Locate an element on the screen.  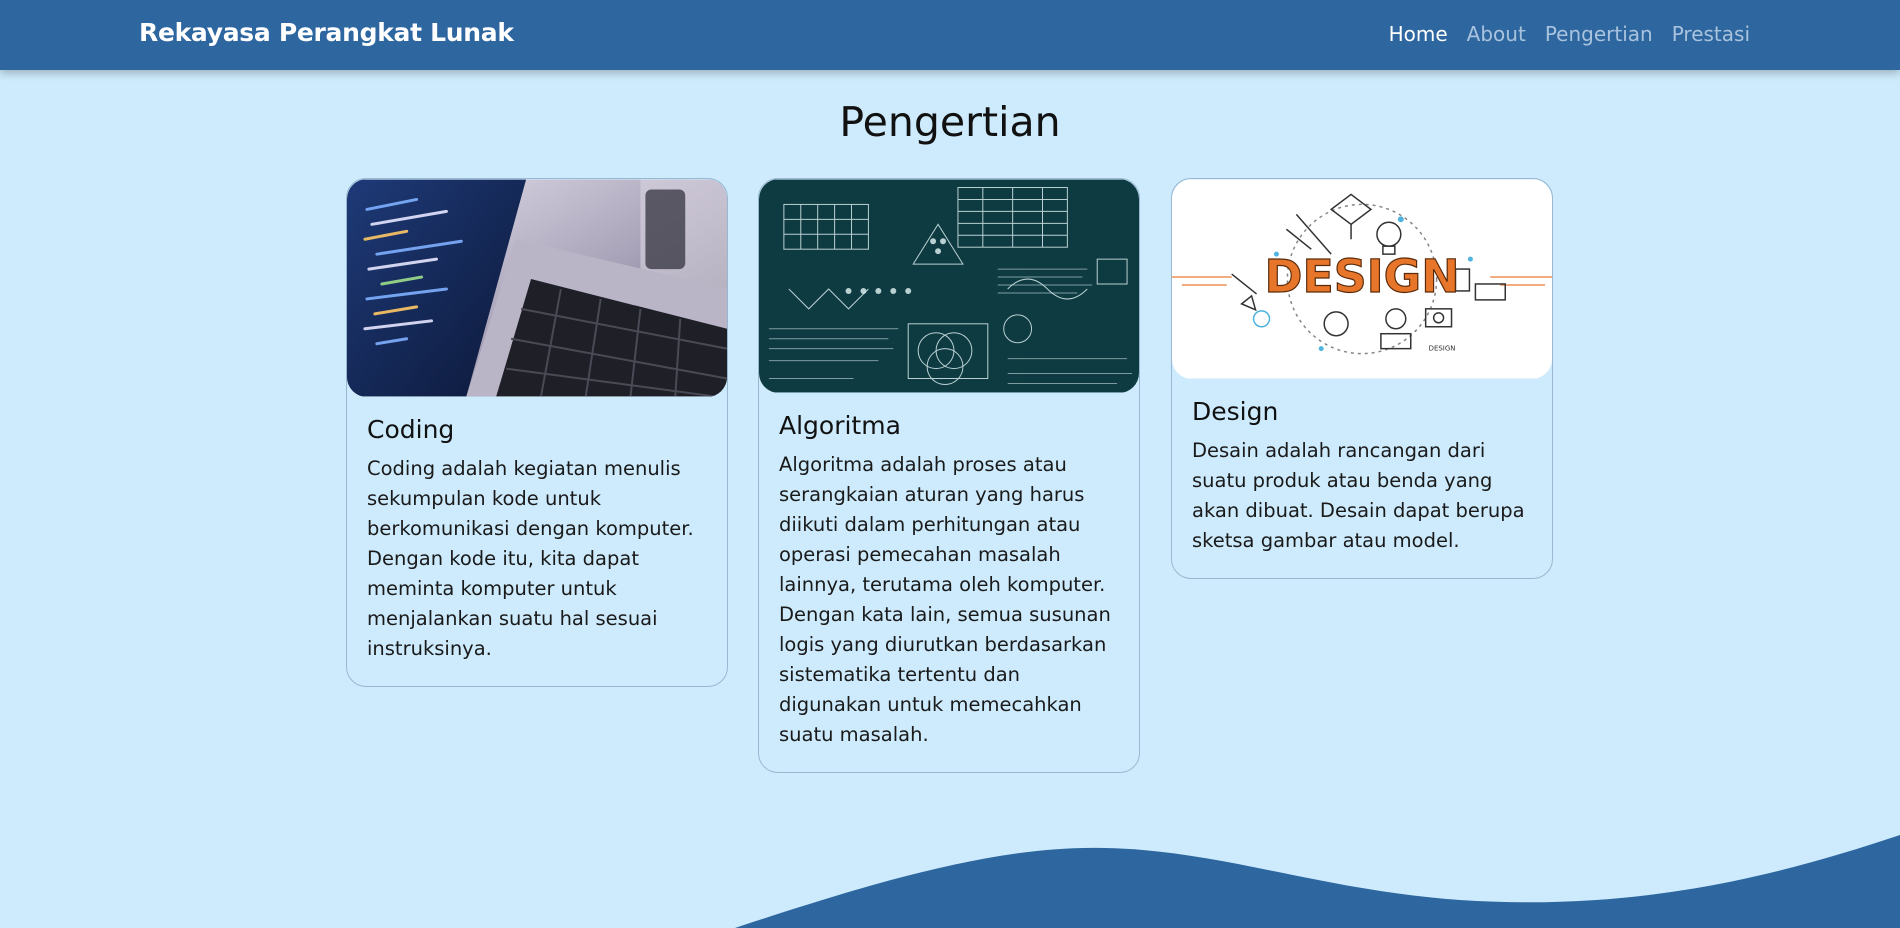
nav-link-pengertian: Pengertian is located at coordinates (1599, 34).